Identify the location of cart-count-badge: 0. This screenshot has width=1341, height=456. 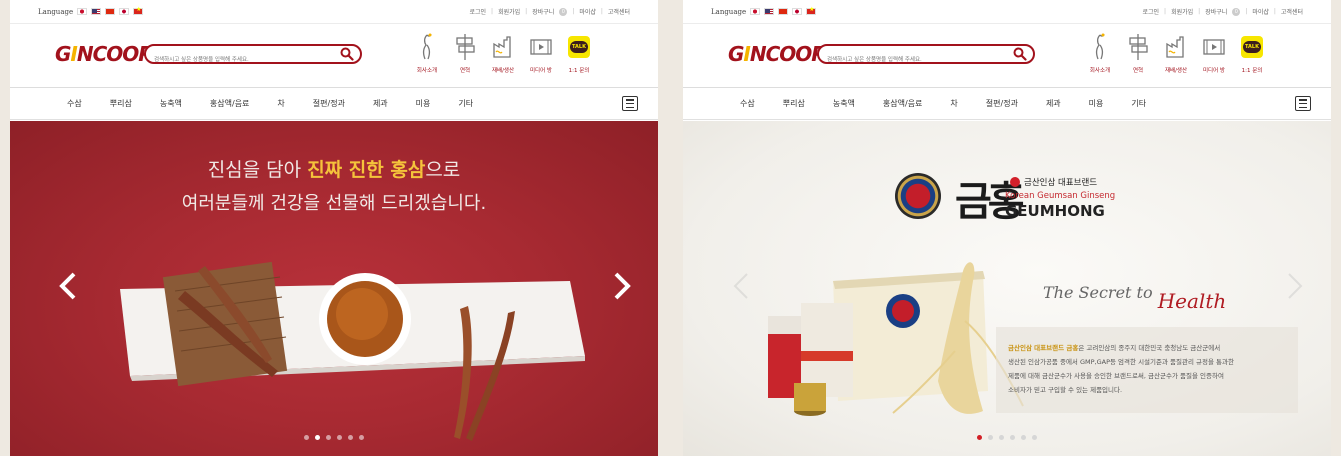
(563, 11).